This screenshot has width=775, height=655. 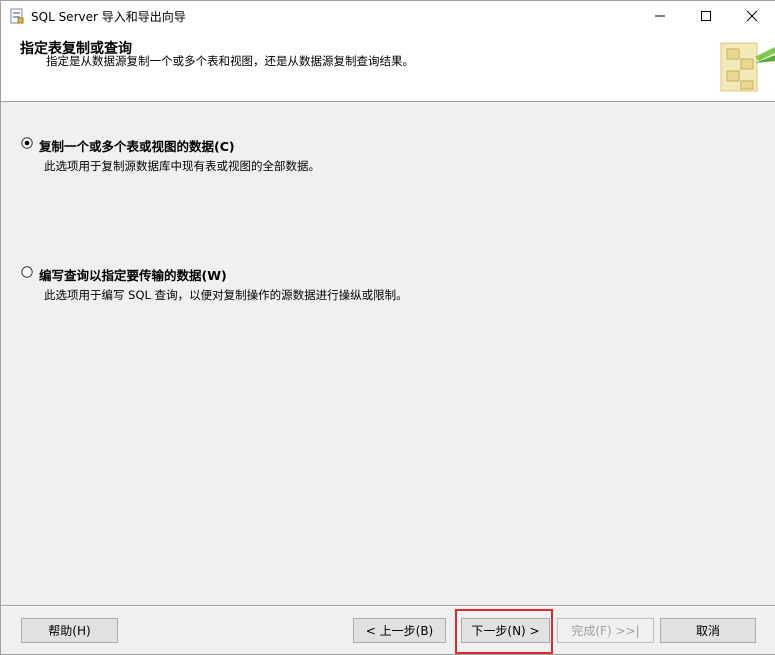 I want to click on help-button: 帮助(H), so click(x=69, y=630).